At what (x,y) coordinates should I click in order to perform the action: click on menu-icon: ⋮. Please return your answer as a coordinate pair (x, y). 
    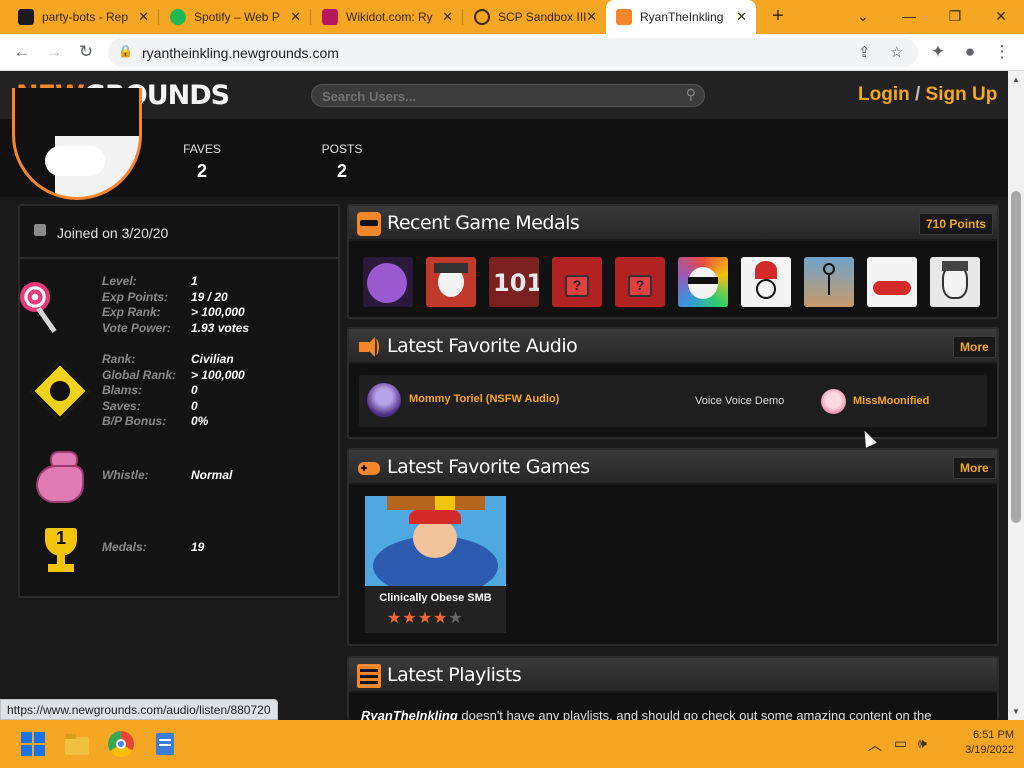
    Looking at the image, I should click on (1002, 52).